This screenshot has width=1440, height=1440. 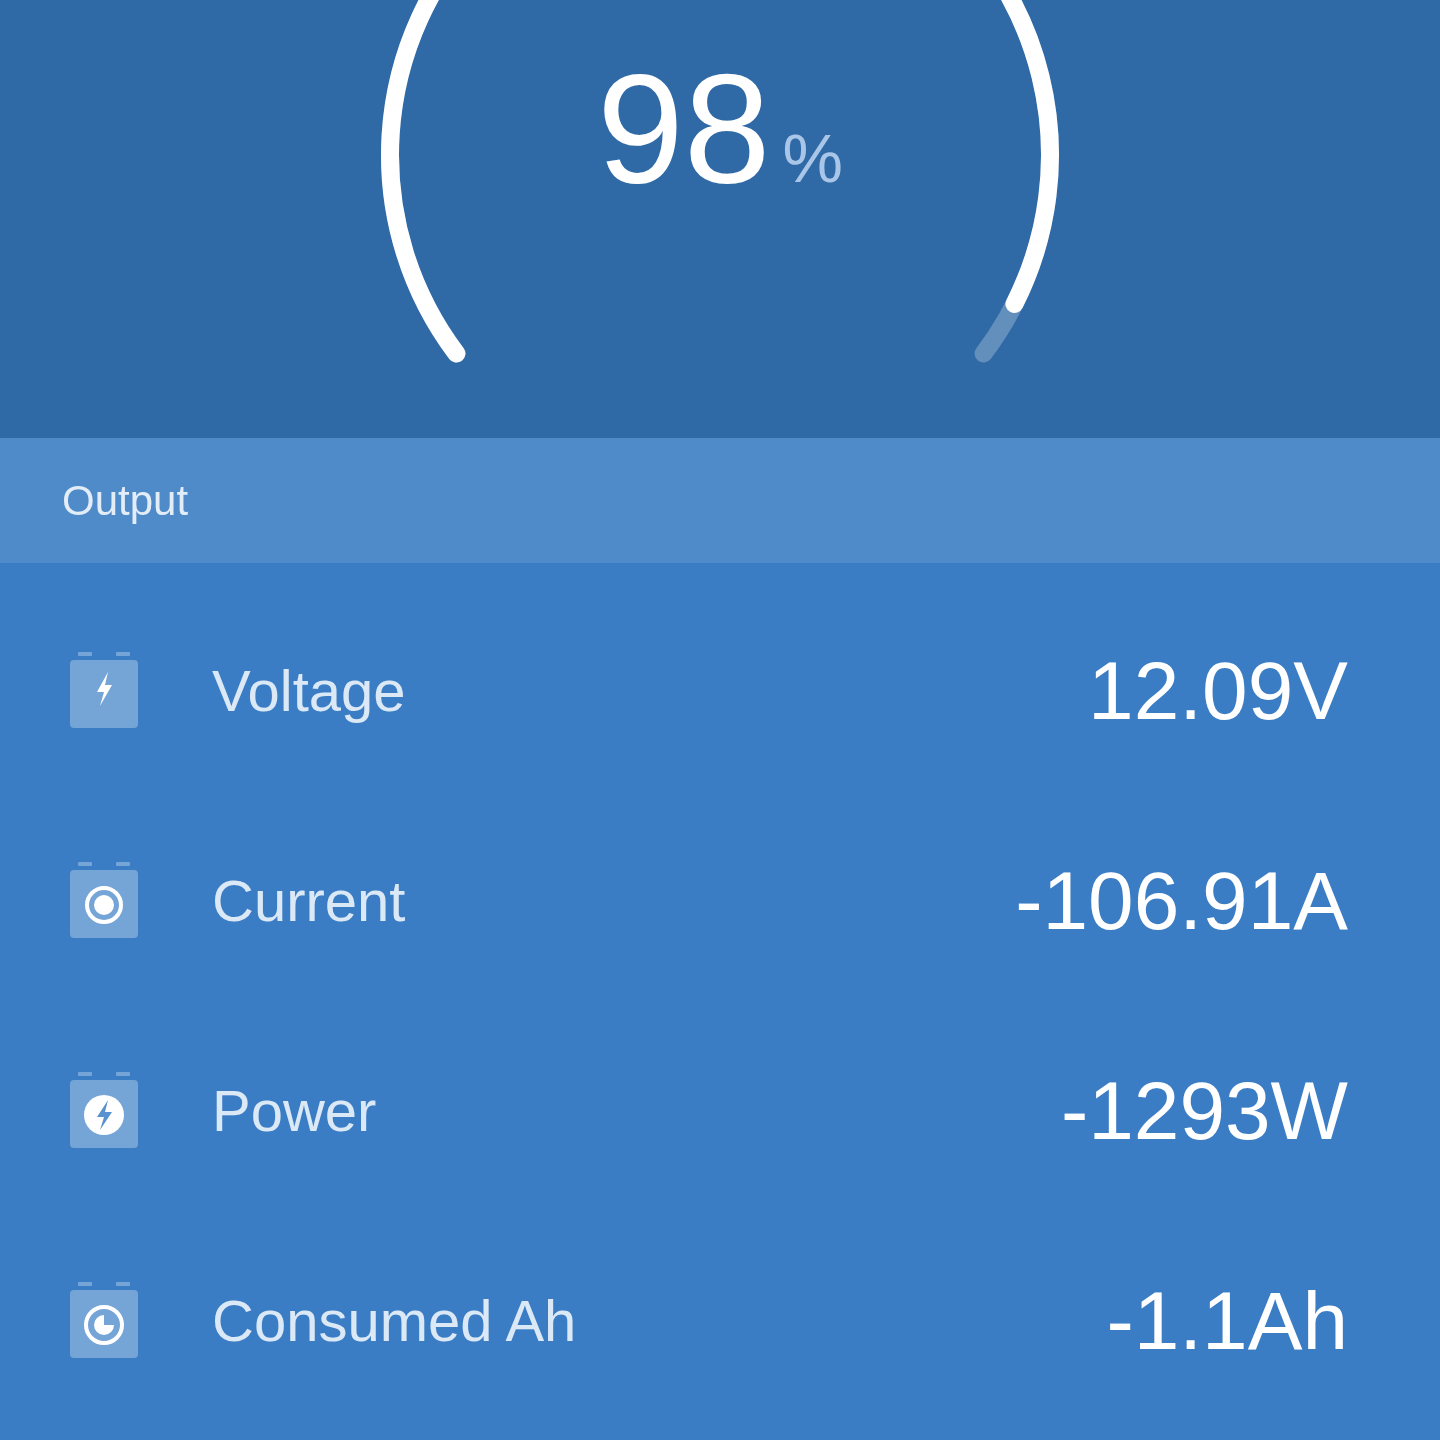 I want to click on metric-value: -106.91A, so click(x=1181, y=900).